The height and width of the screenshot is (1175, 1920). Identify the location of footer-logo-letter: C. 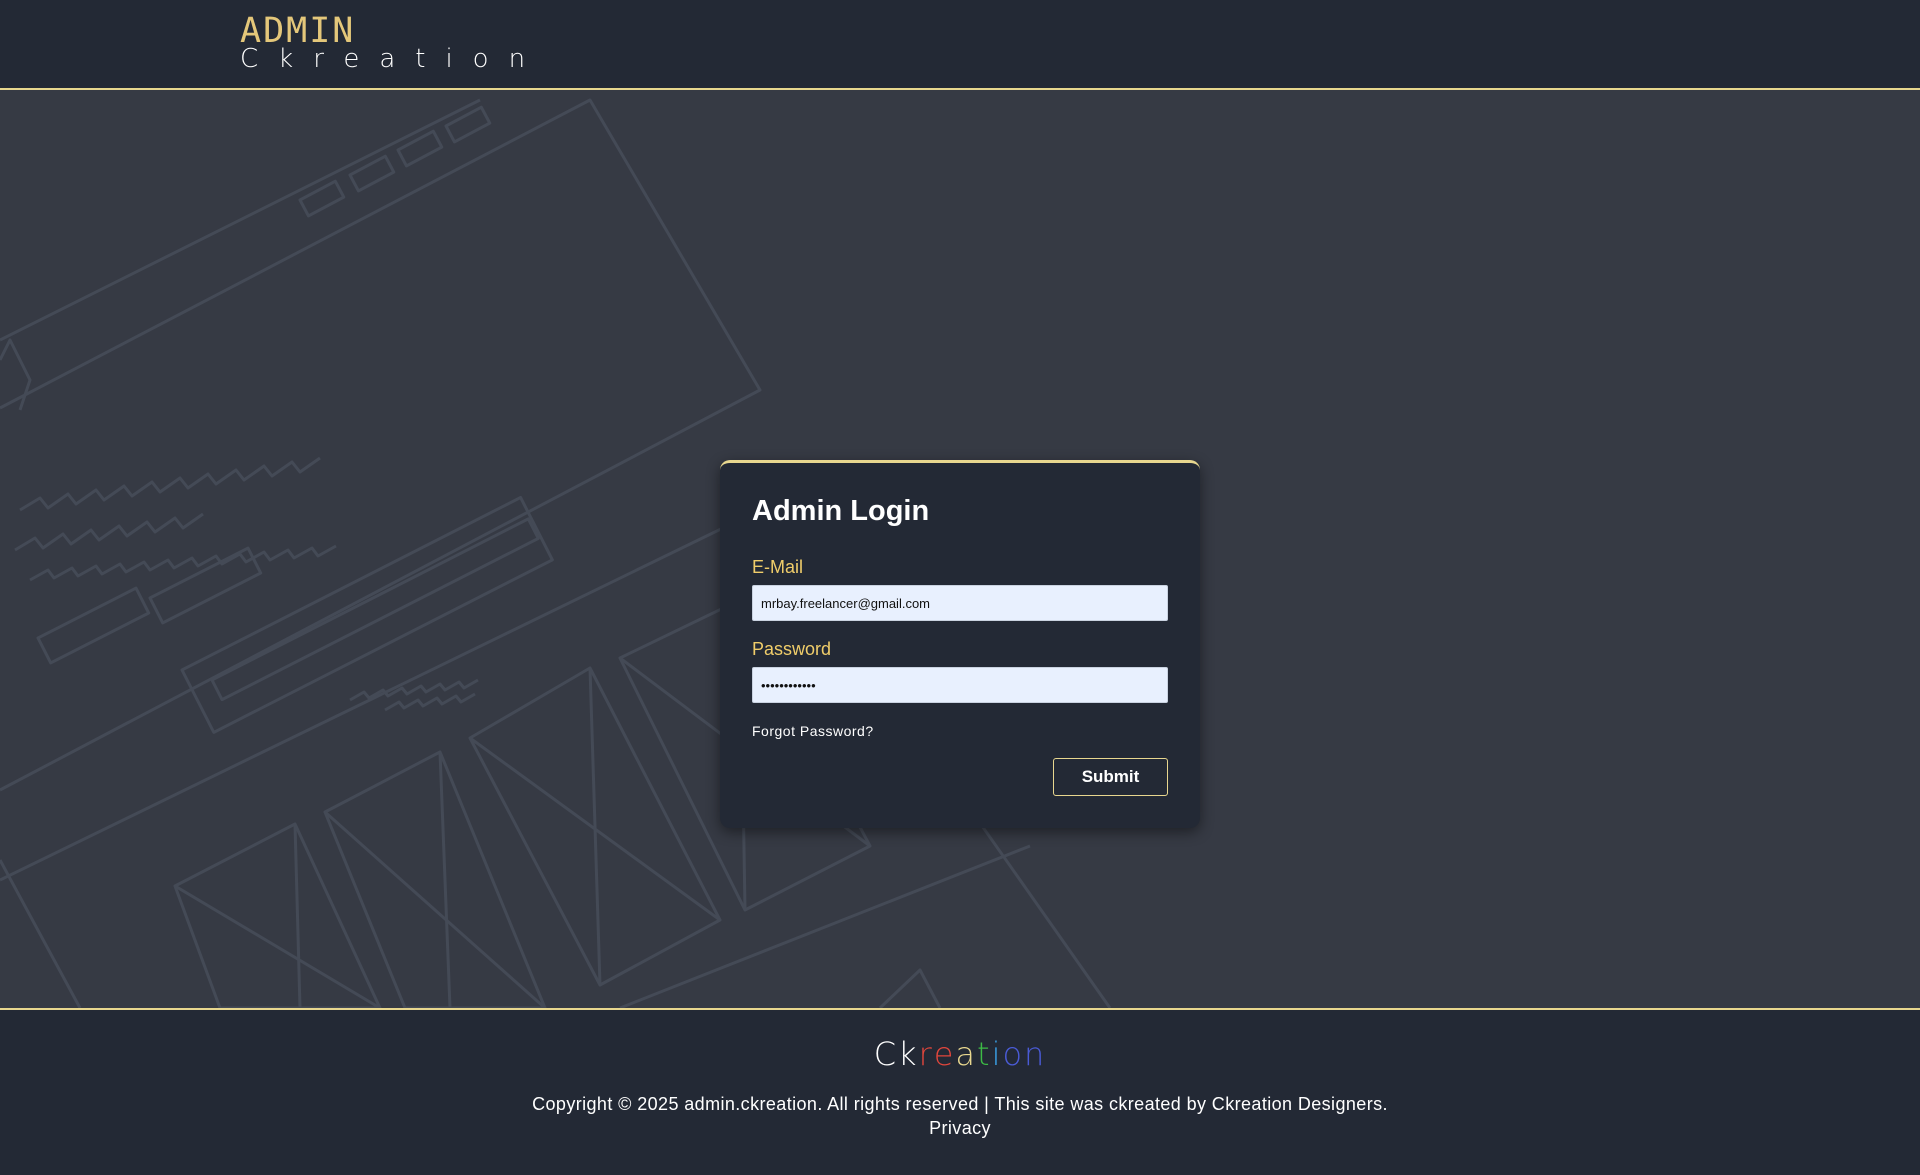
(886, 1054).